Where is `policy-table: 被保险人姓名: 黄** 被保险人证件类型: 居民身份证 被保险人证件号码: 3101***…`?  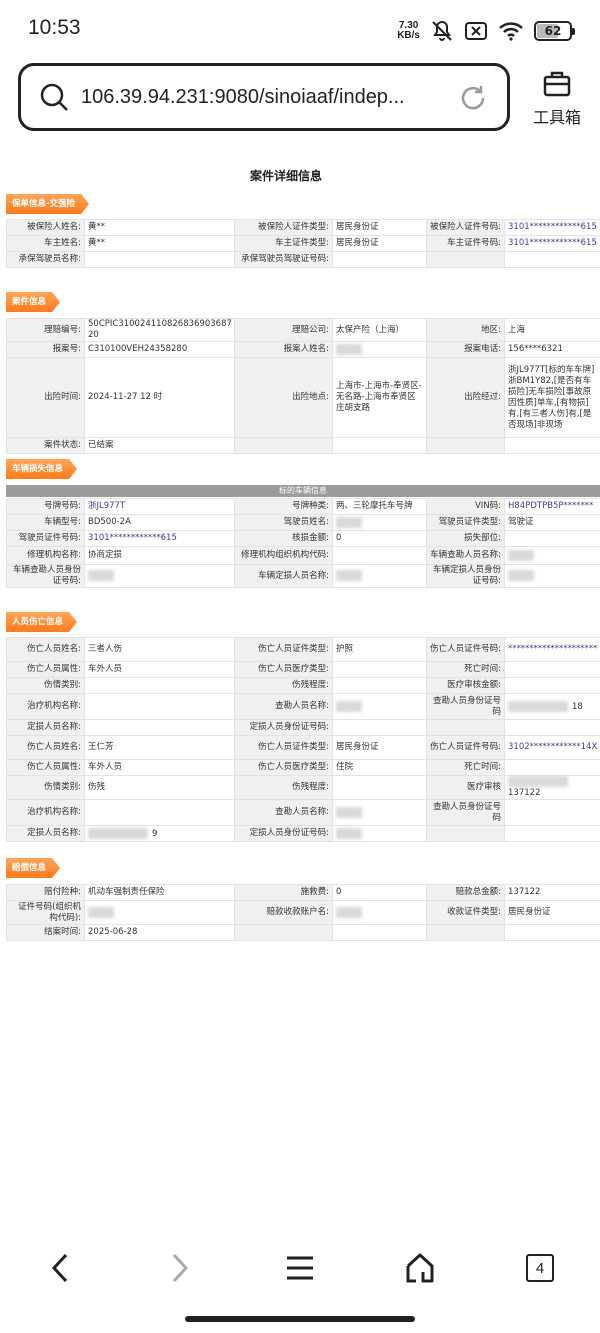
policy-table: 被保险人姓名: 黄** 被保险人证件类型: 居民身份证 被保险人证件号码: 3101***… is located at coordinates (303, 243).